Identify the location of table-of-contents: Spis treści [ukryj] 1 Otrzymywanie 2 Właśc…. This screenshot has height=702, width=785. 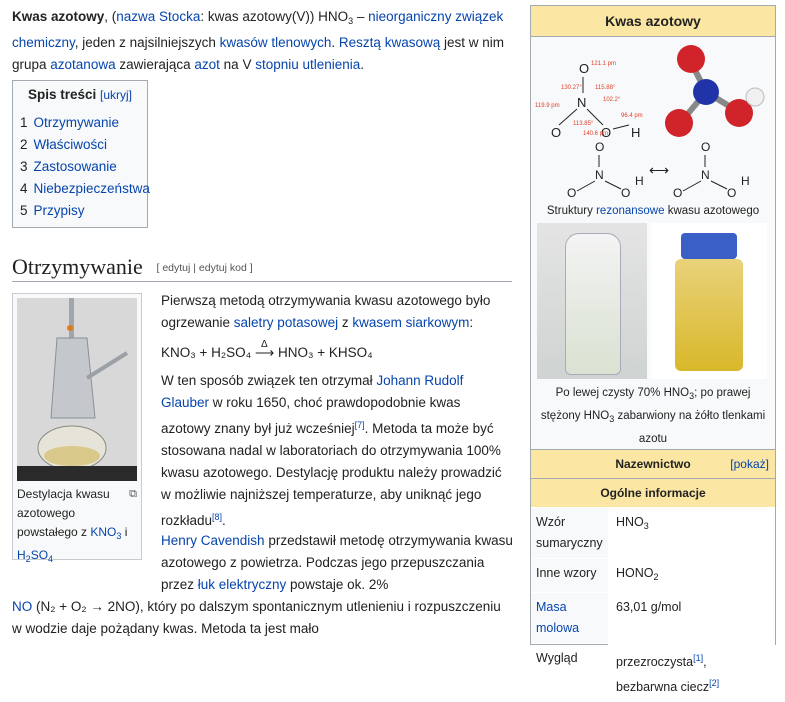
(81, 154).